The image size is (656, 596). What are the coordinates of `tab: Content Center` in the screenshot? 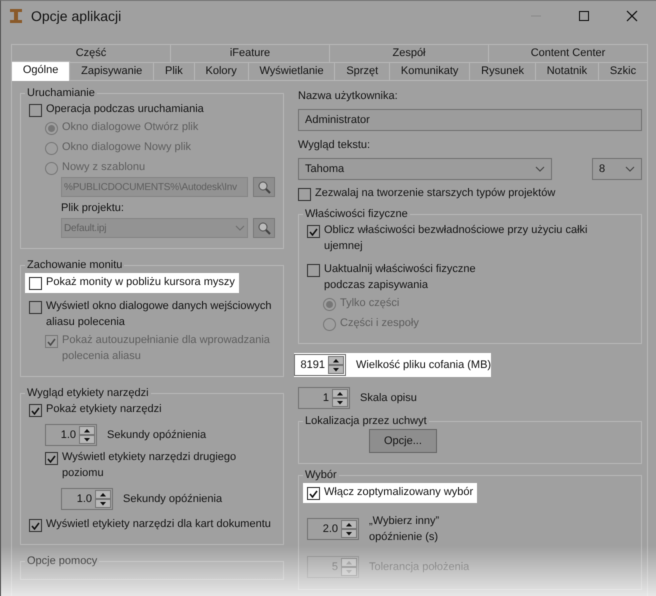 It's located at (568, 53).